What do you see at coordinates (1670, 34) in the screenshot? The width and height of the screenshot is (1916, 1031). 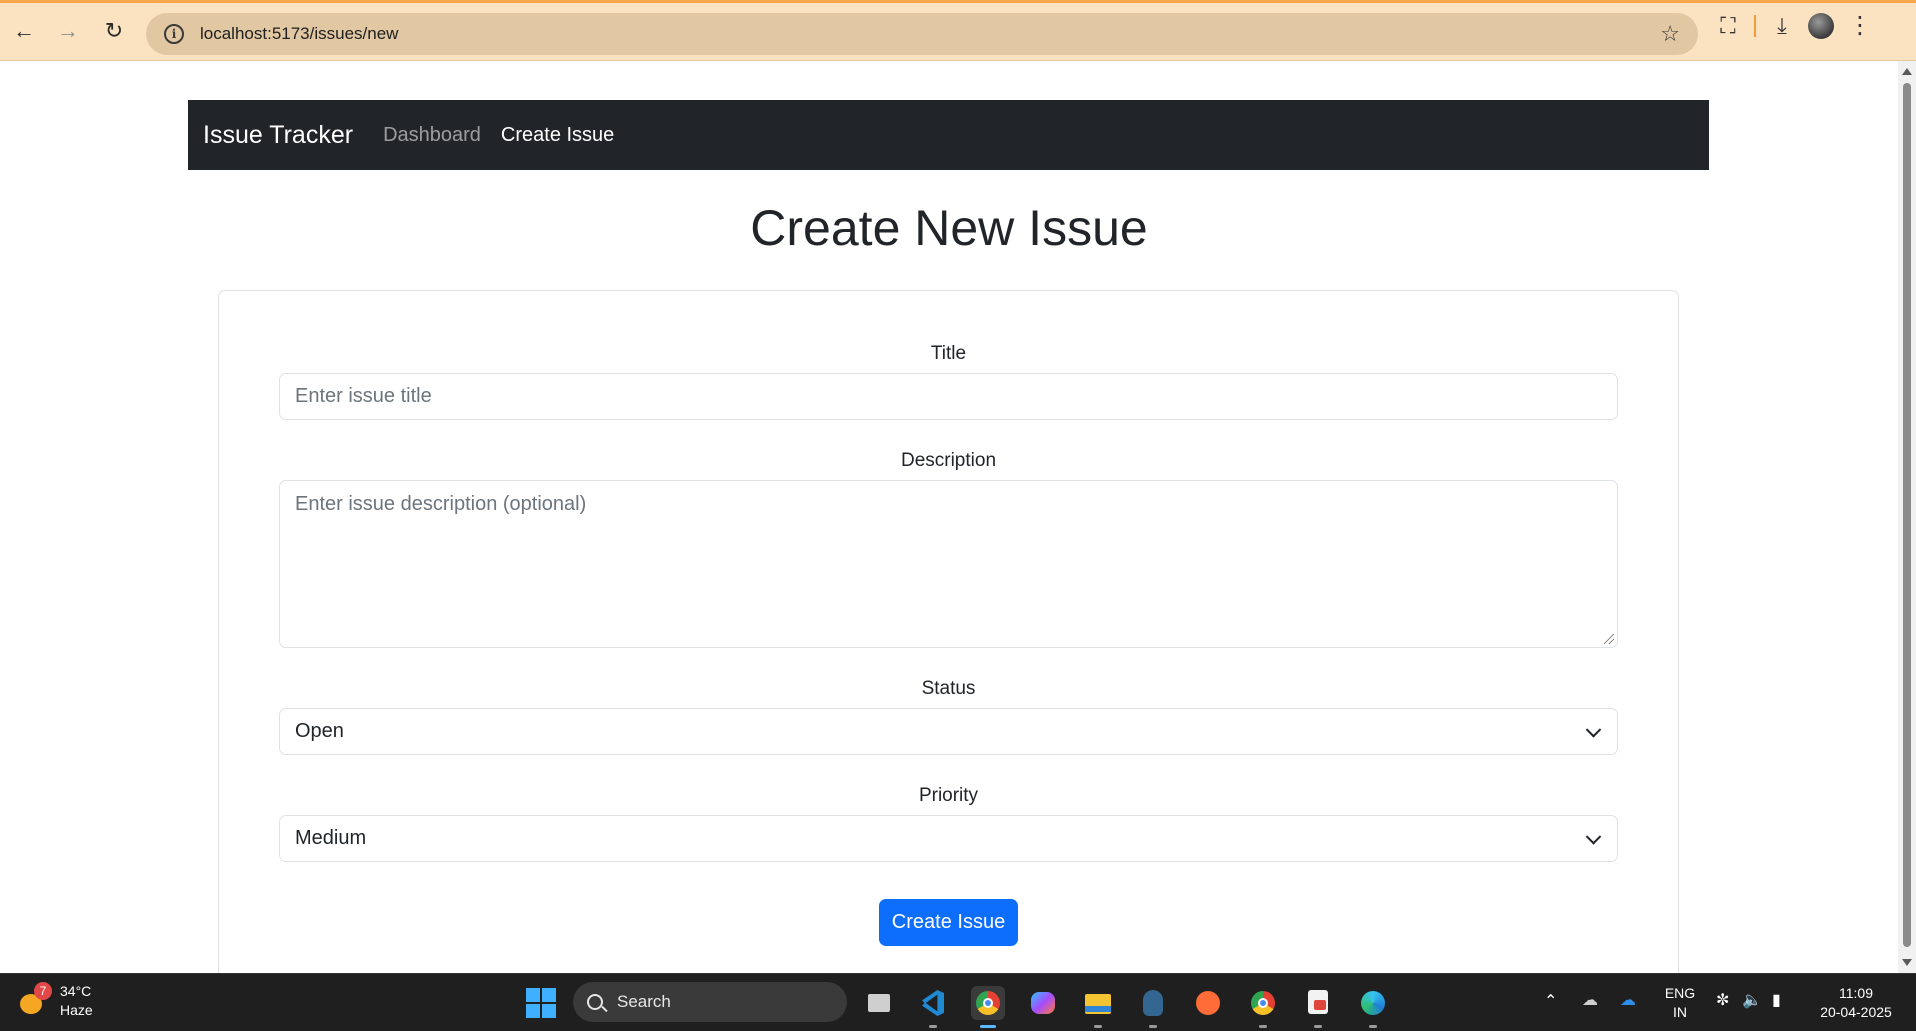 I see `bookmark-star-icon: ☆` at bounding box center [1670, 34].